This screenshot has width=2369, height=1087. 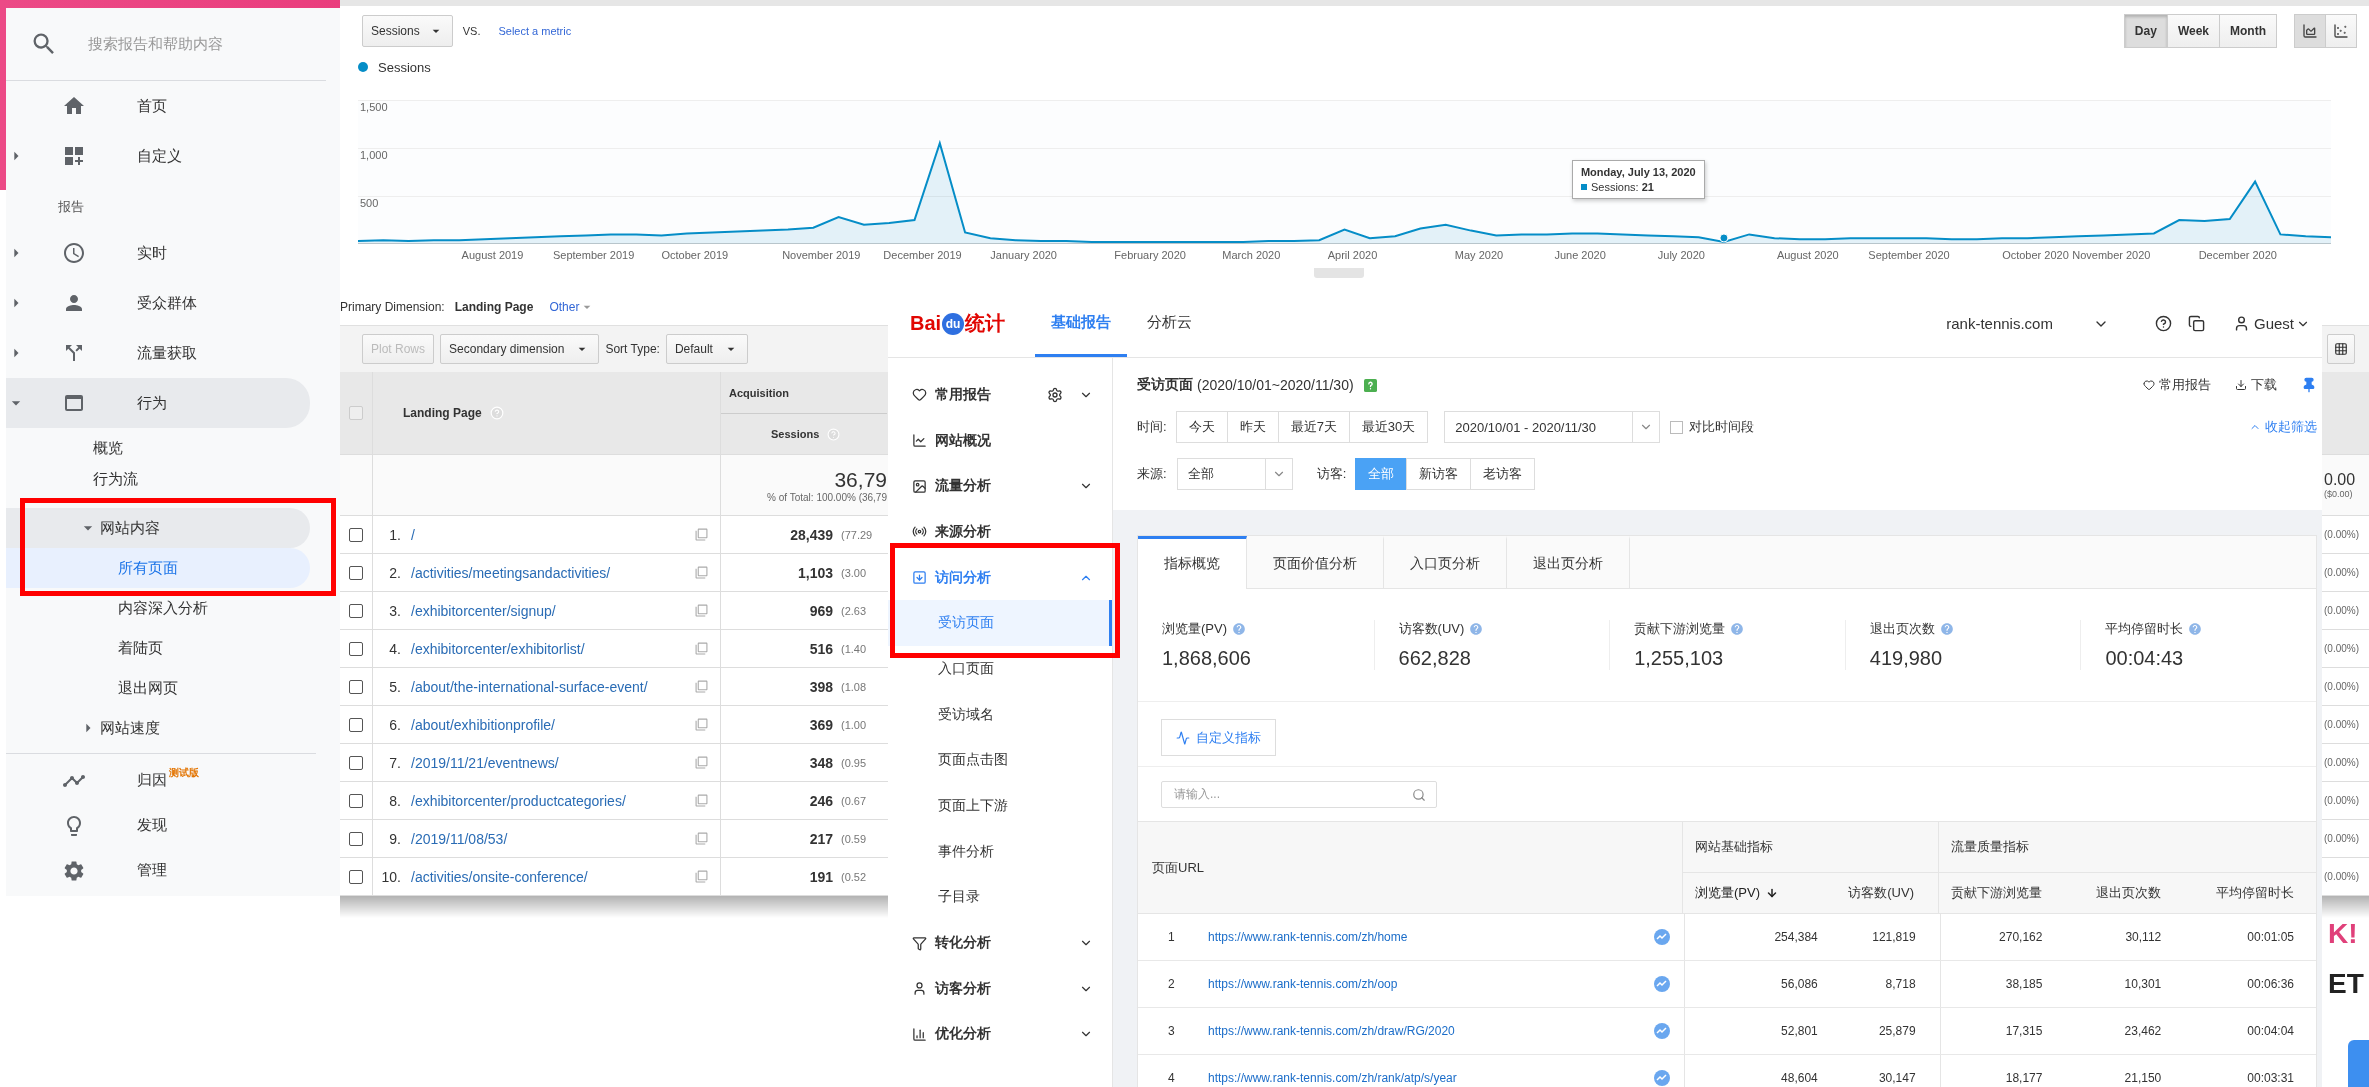 I want to click on line-chart-button, so click(x=2310, y=31).